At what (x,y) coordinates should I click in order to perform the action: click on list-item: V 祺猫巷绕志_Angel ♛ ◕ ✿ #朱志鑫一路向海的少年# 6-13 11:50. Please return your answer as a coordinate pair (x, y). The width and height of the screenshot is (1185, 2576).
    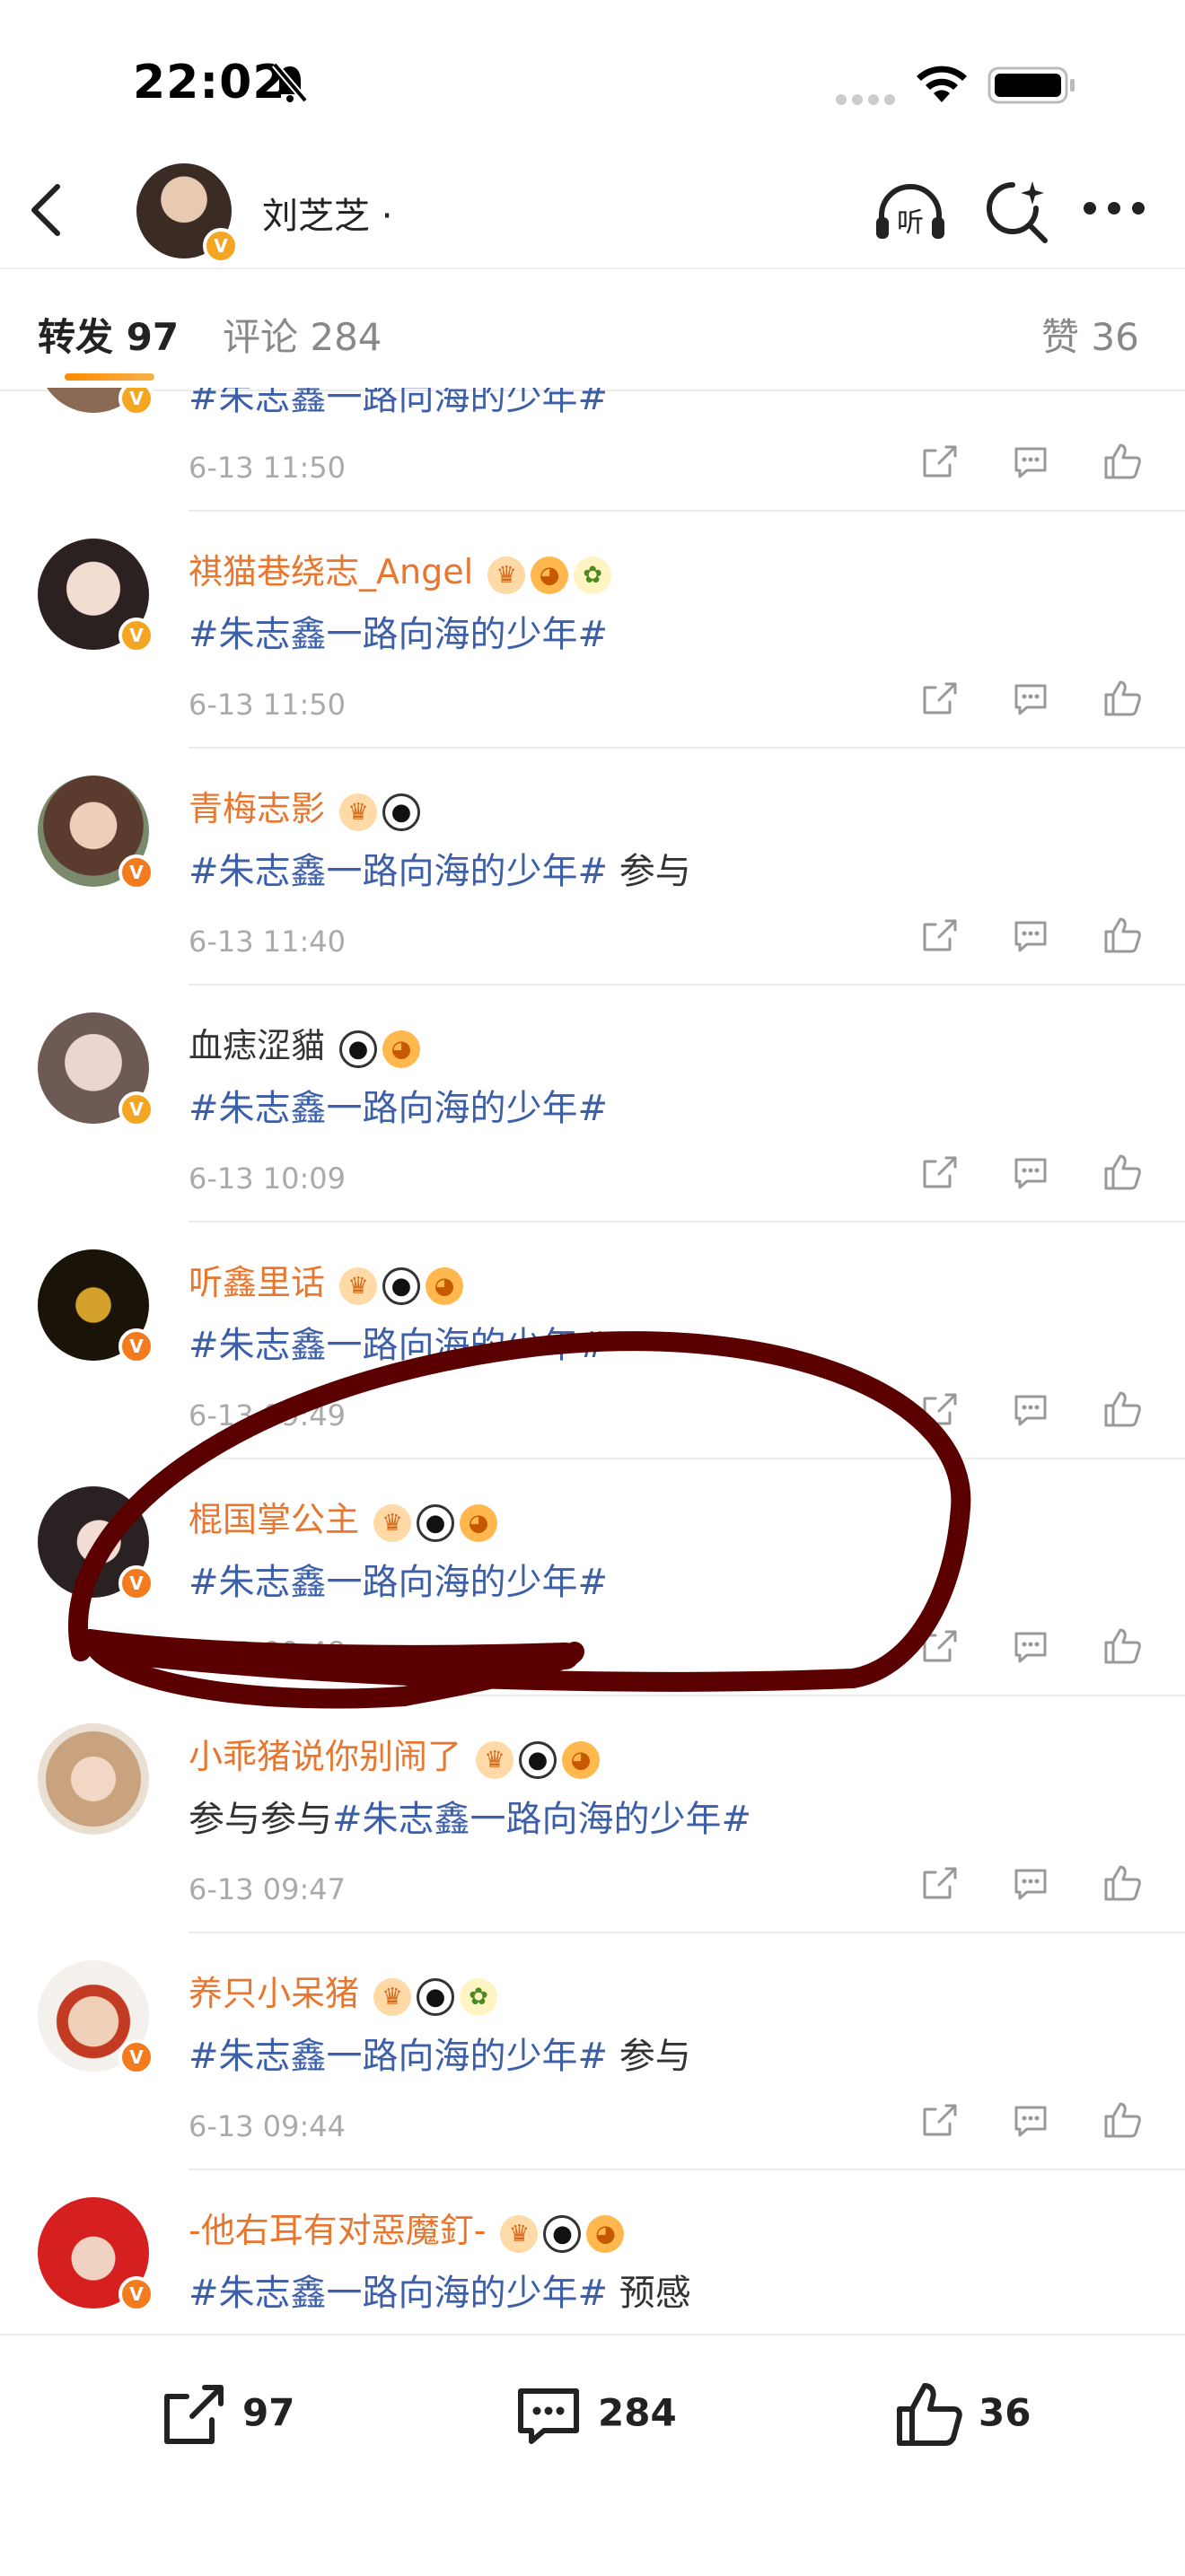
    Looking at the image, I should click on (592, 630).